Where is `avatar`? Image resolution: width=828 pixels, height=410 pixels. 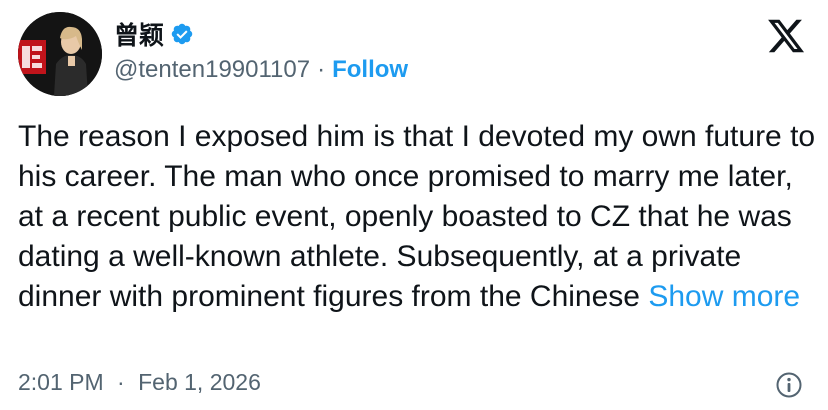
avatar is located at coordinates (60, 54).